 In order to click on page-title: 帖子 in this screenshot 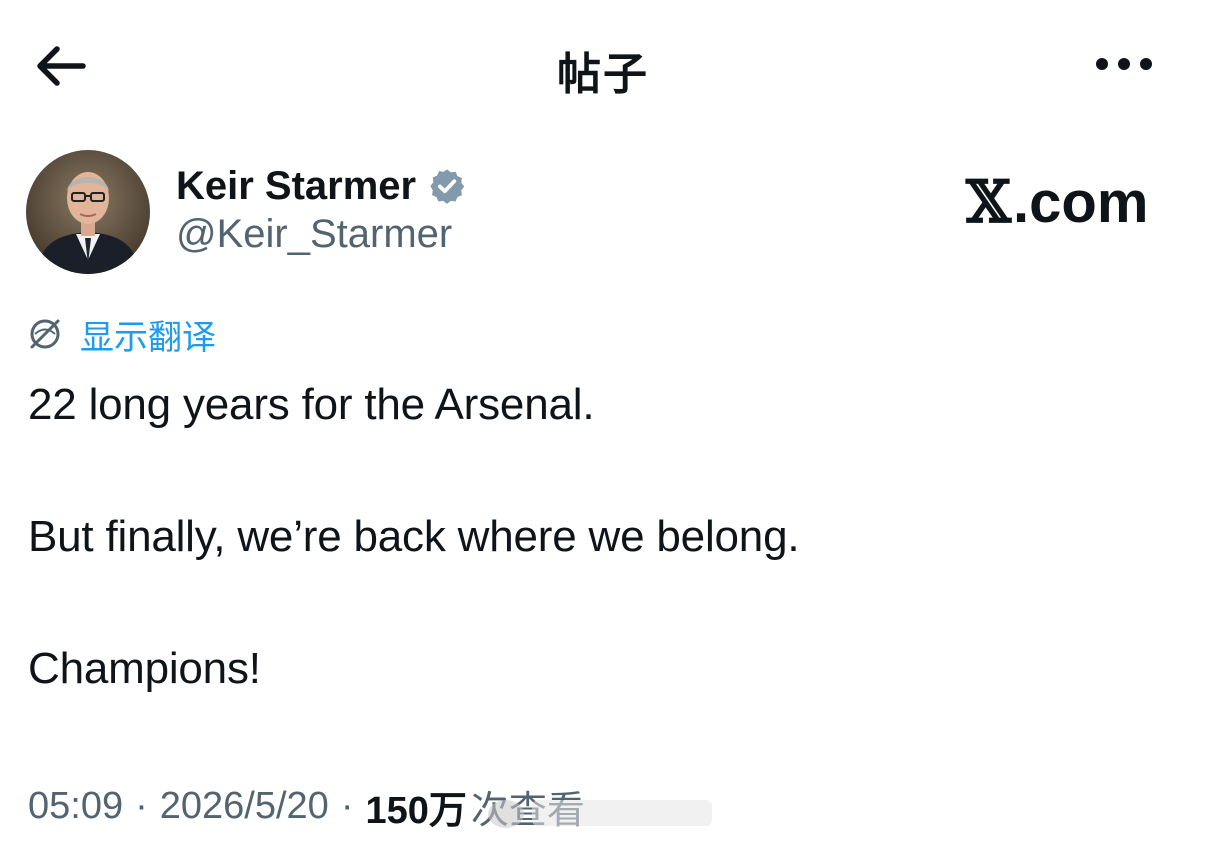, I will do `click(603, 74)`.